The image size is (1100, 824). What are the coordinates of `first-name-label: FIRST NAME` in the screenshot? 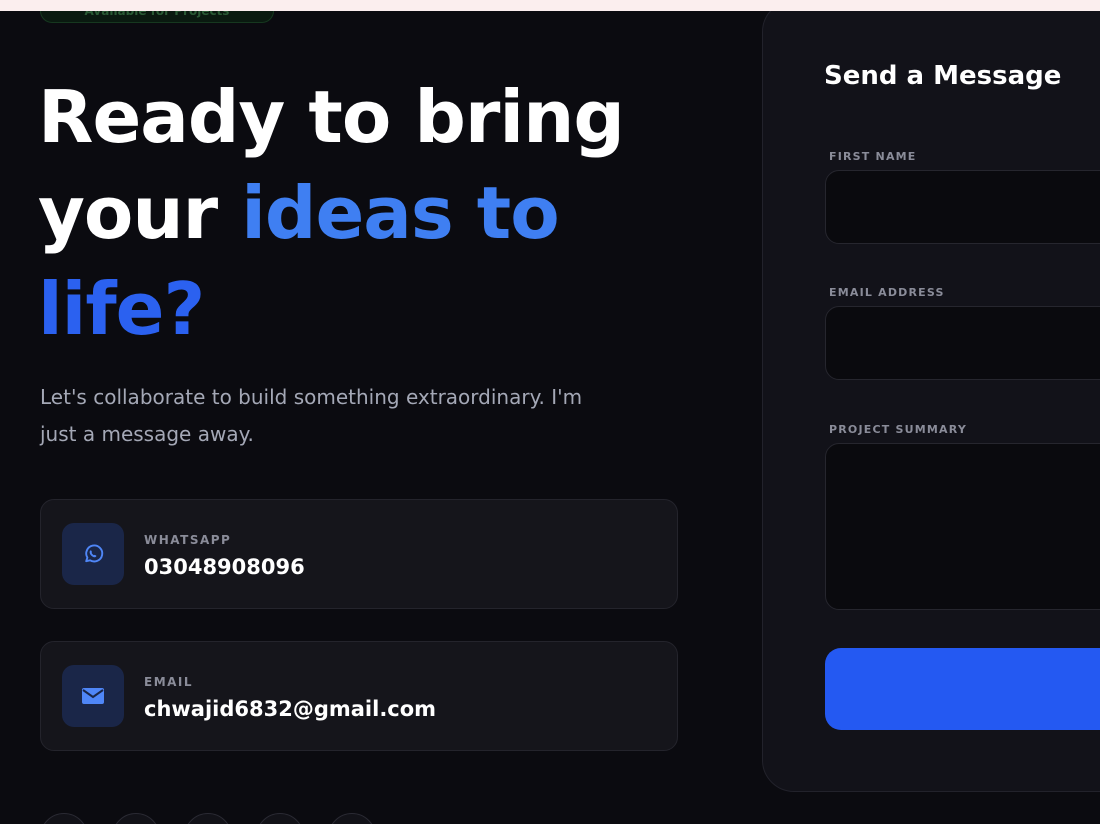 It's located at (873, 156).